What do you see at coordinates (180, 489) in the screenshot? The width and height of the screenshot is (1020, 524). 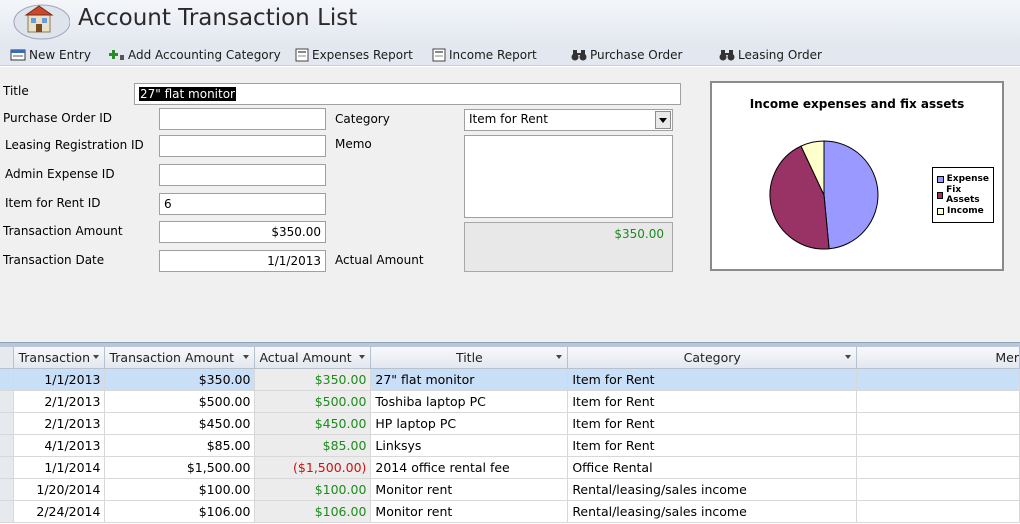 I see `cell-amount: $100.00` at bounding box center [180, 489].